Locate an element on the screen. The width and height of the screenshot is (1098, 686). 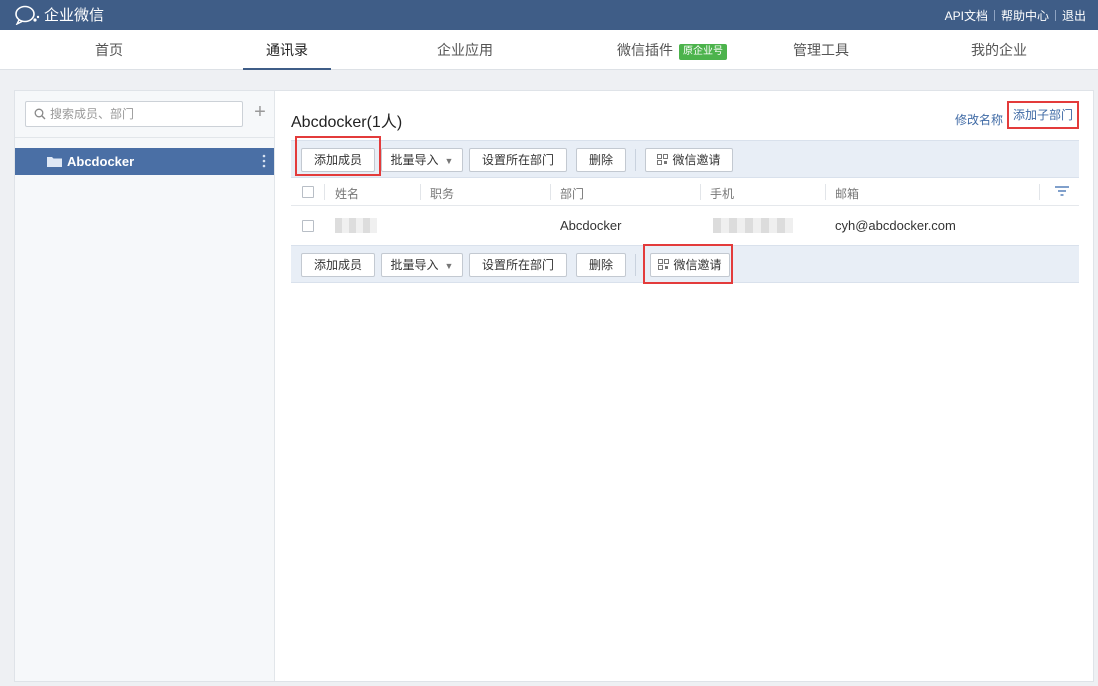
column-header-position: 职务 is located at coordinates (442, 193).